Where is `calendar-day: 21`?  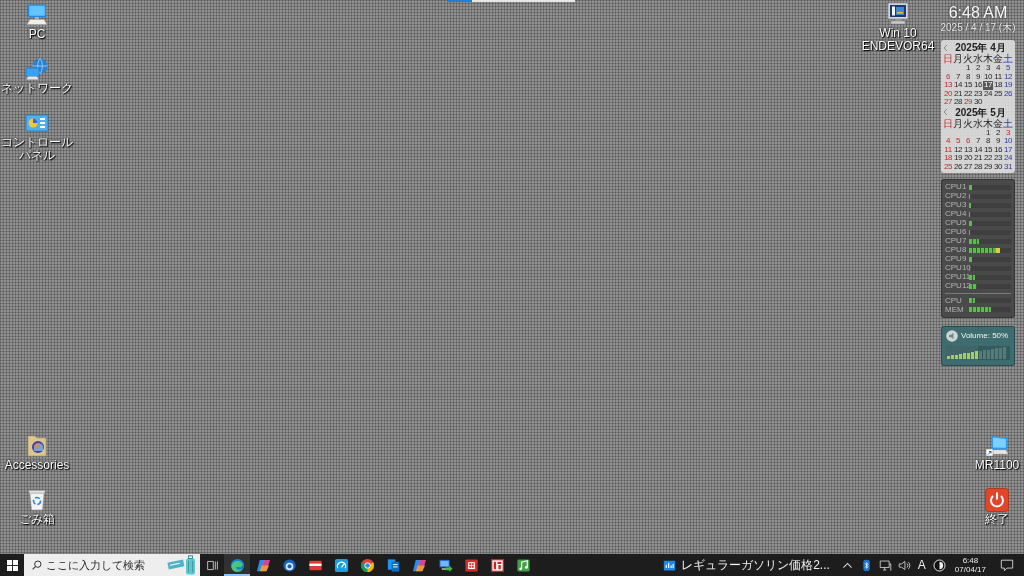
calendar-day: 21 is located at coordinates (958, 93).